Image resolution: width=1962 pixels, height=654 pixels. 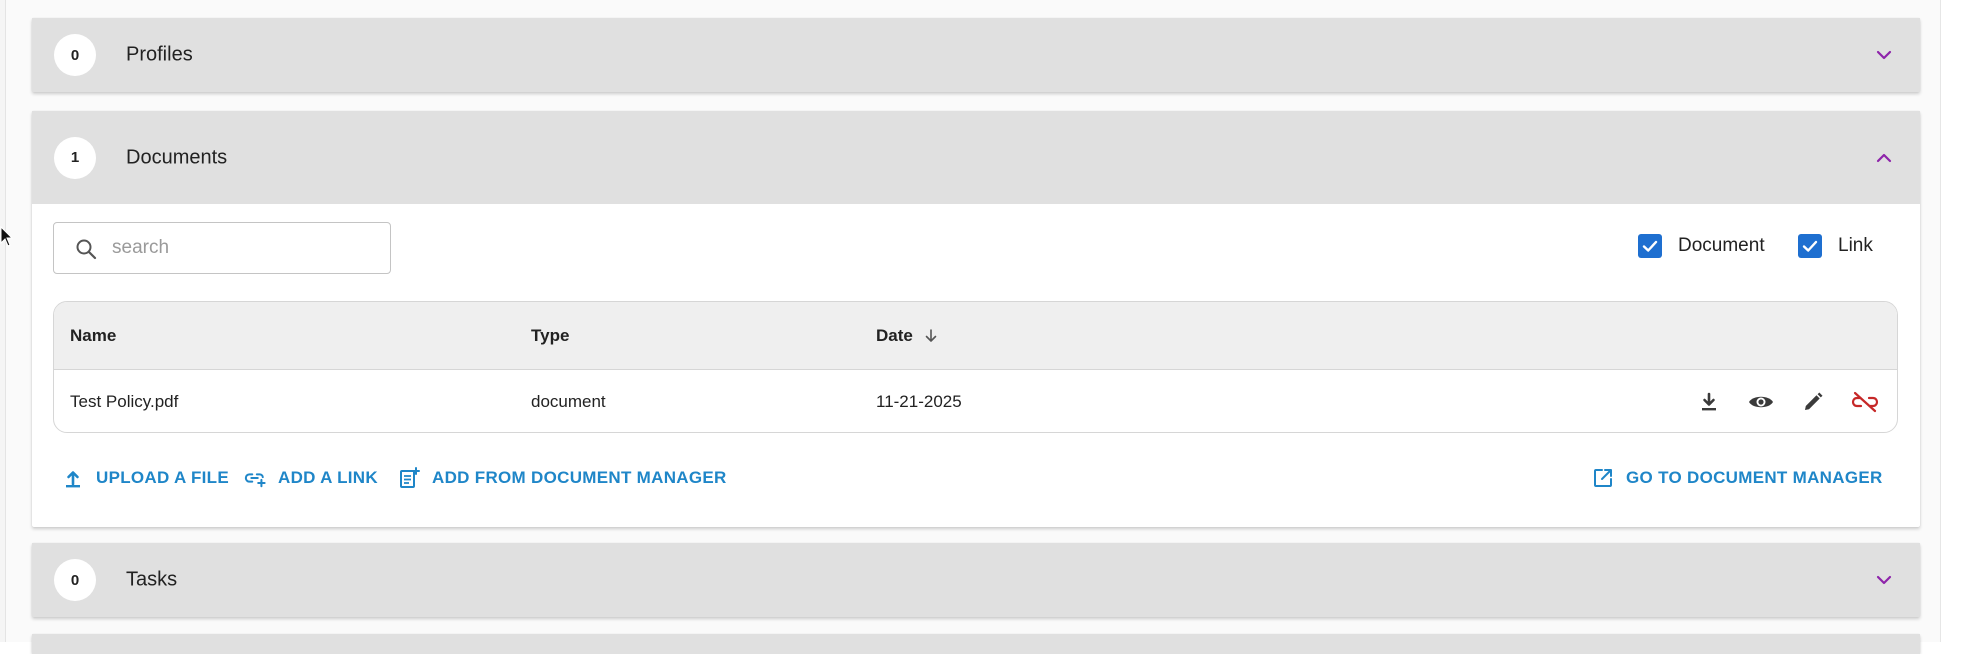 I want to click on filter-link-label: Link, so click(x=1855, y=245).